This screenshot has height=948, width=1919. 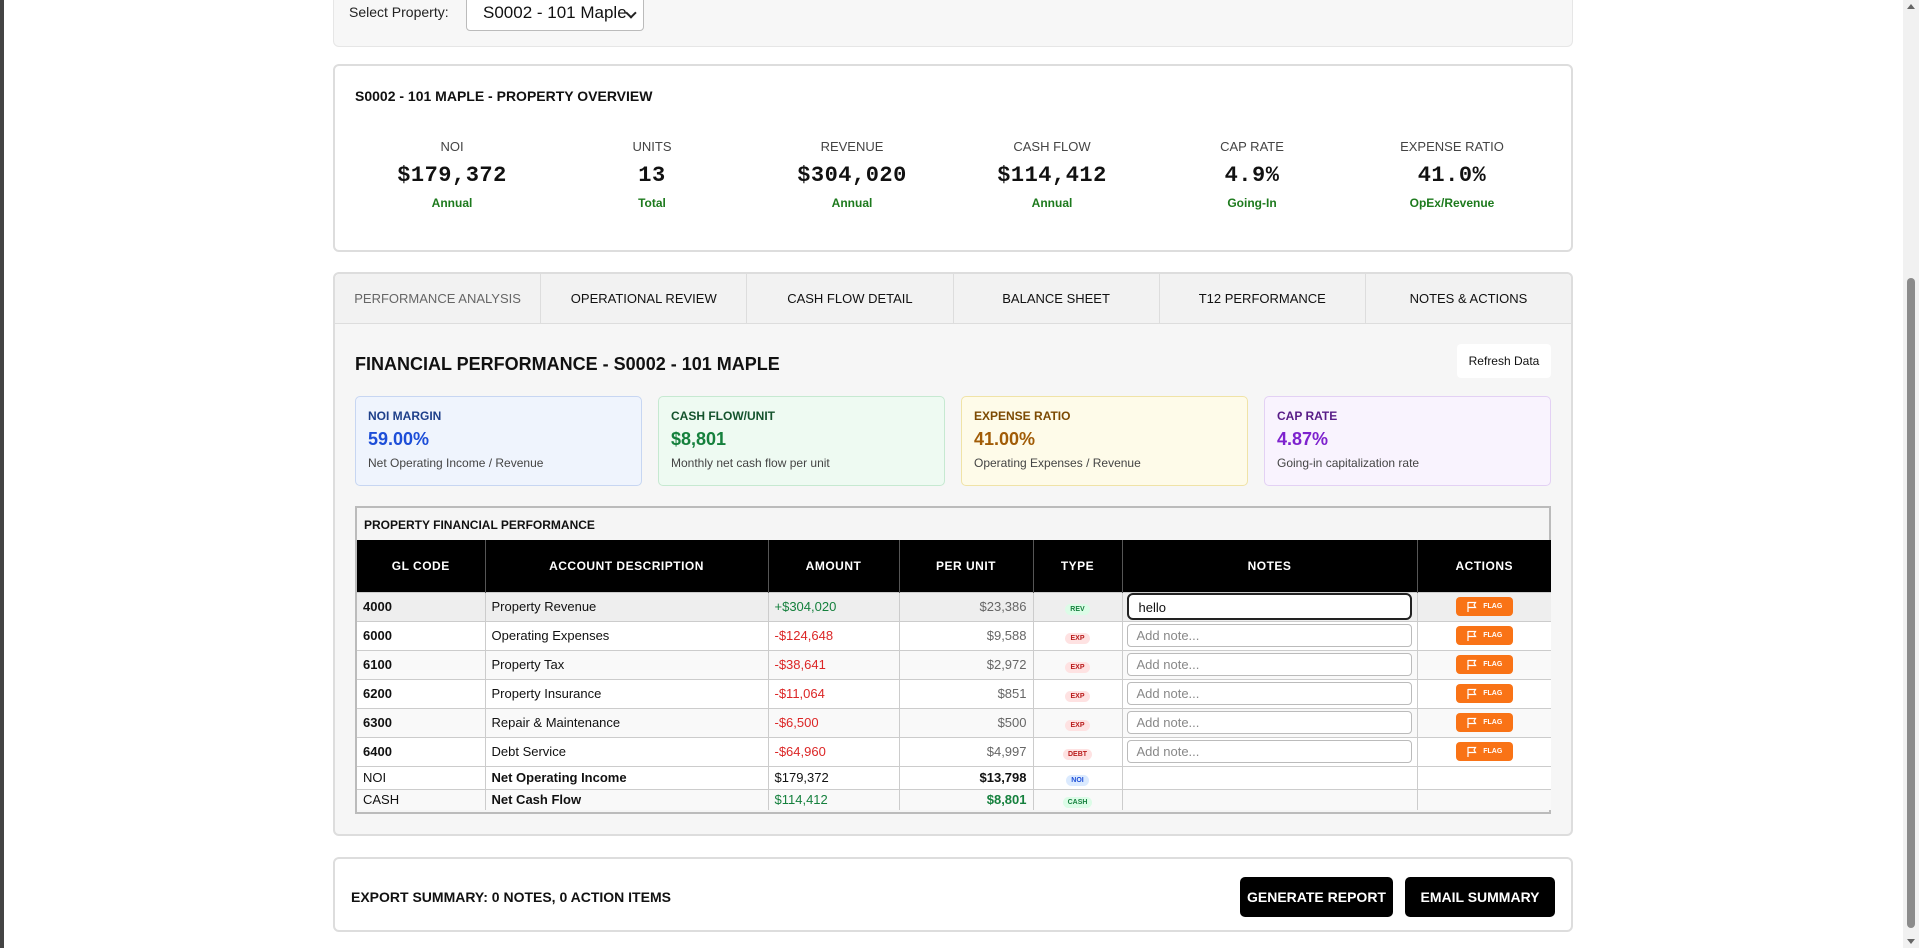 I want to click on kpi-desc: Monthly net cash flow per unit, so click(x=750, y=463).